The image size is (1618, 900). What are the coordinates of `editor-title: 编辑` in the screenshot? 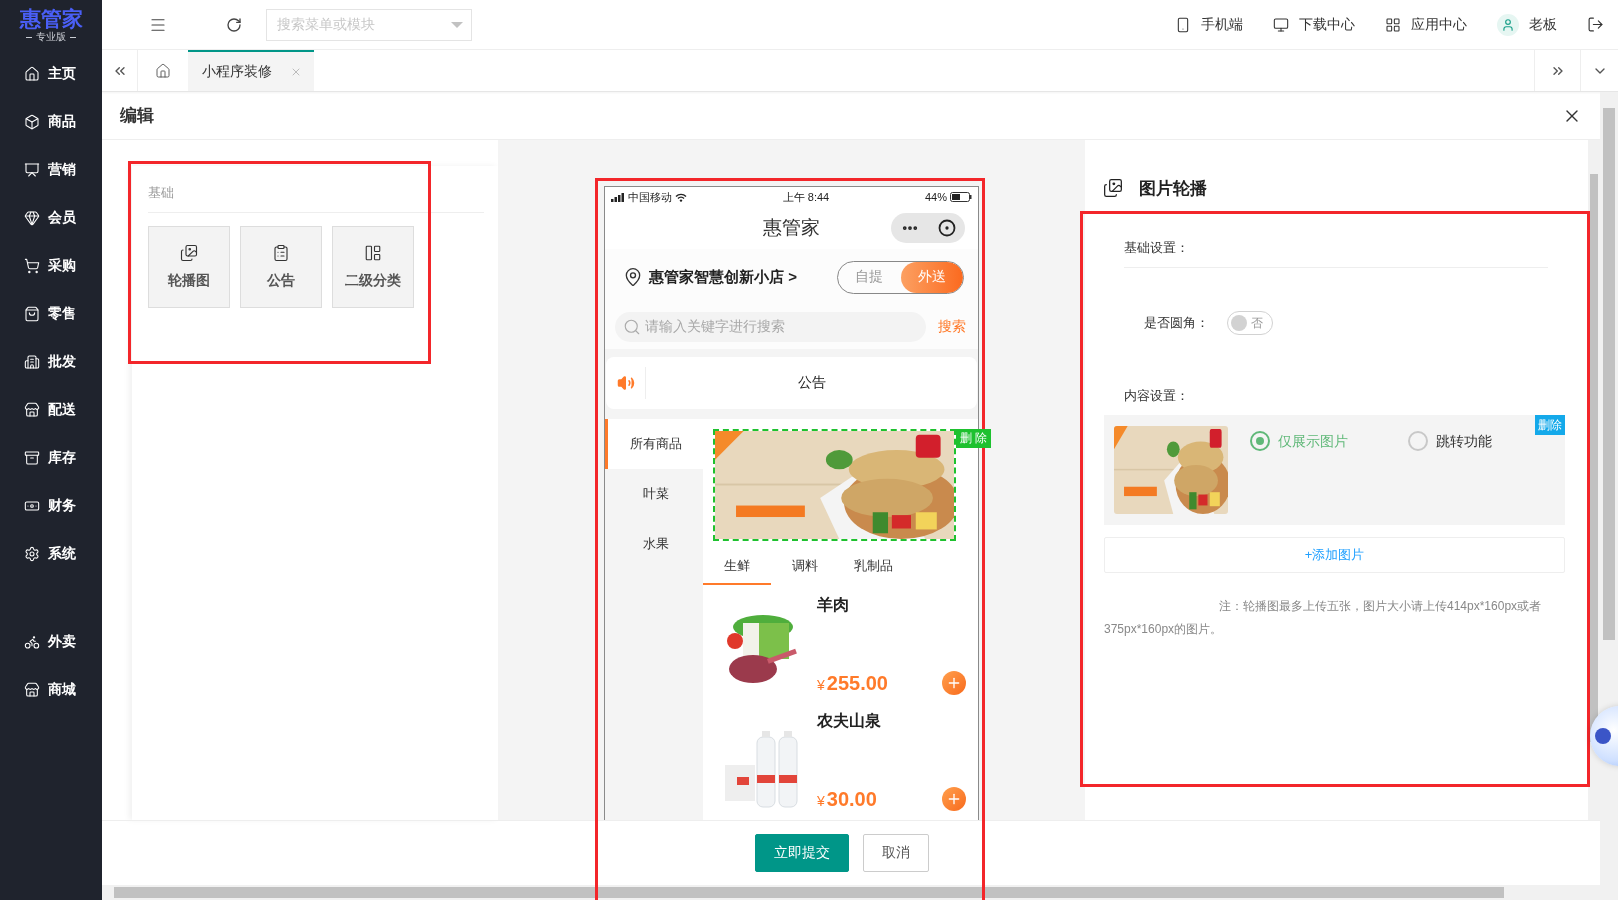 It's located at (137, 116).